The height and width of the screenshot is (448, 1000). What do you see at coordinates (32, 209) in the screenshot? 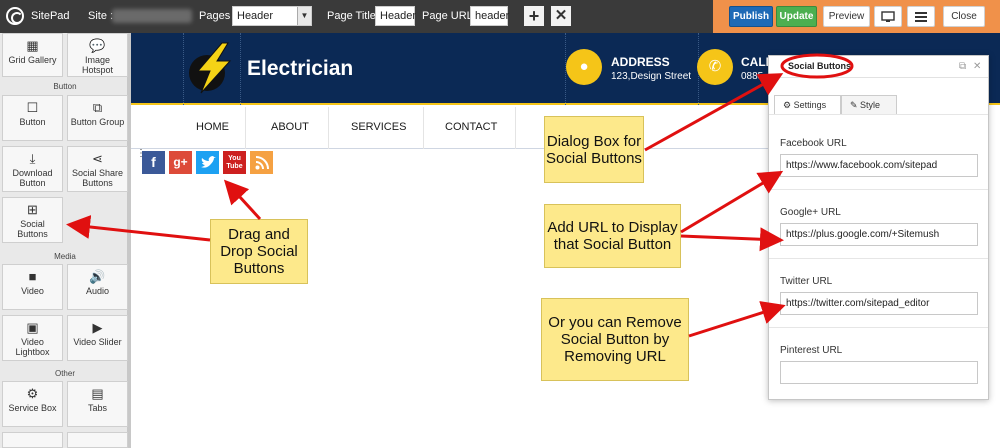
I see `social-icon: ⊞` at bounding box center [32, 209].